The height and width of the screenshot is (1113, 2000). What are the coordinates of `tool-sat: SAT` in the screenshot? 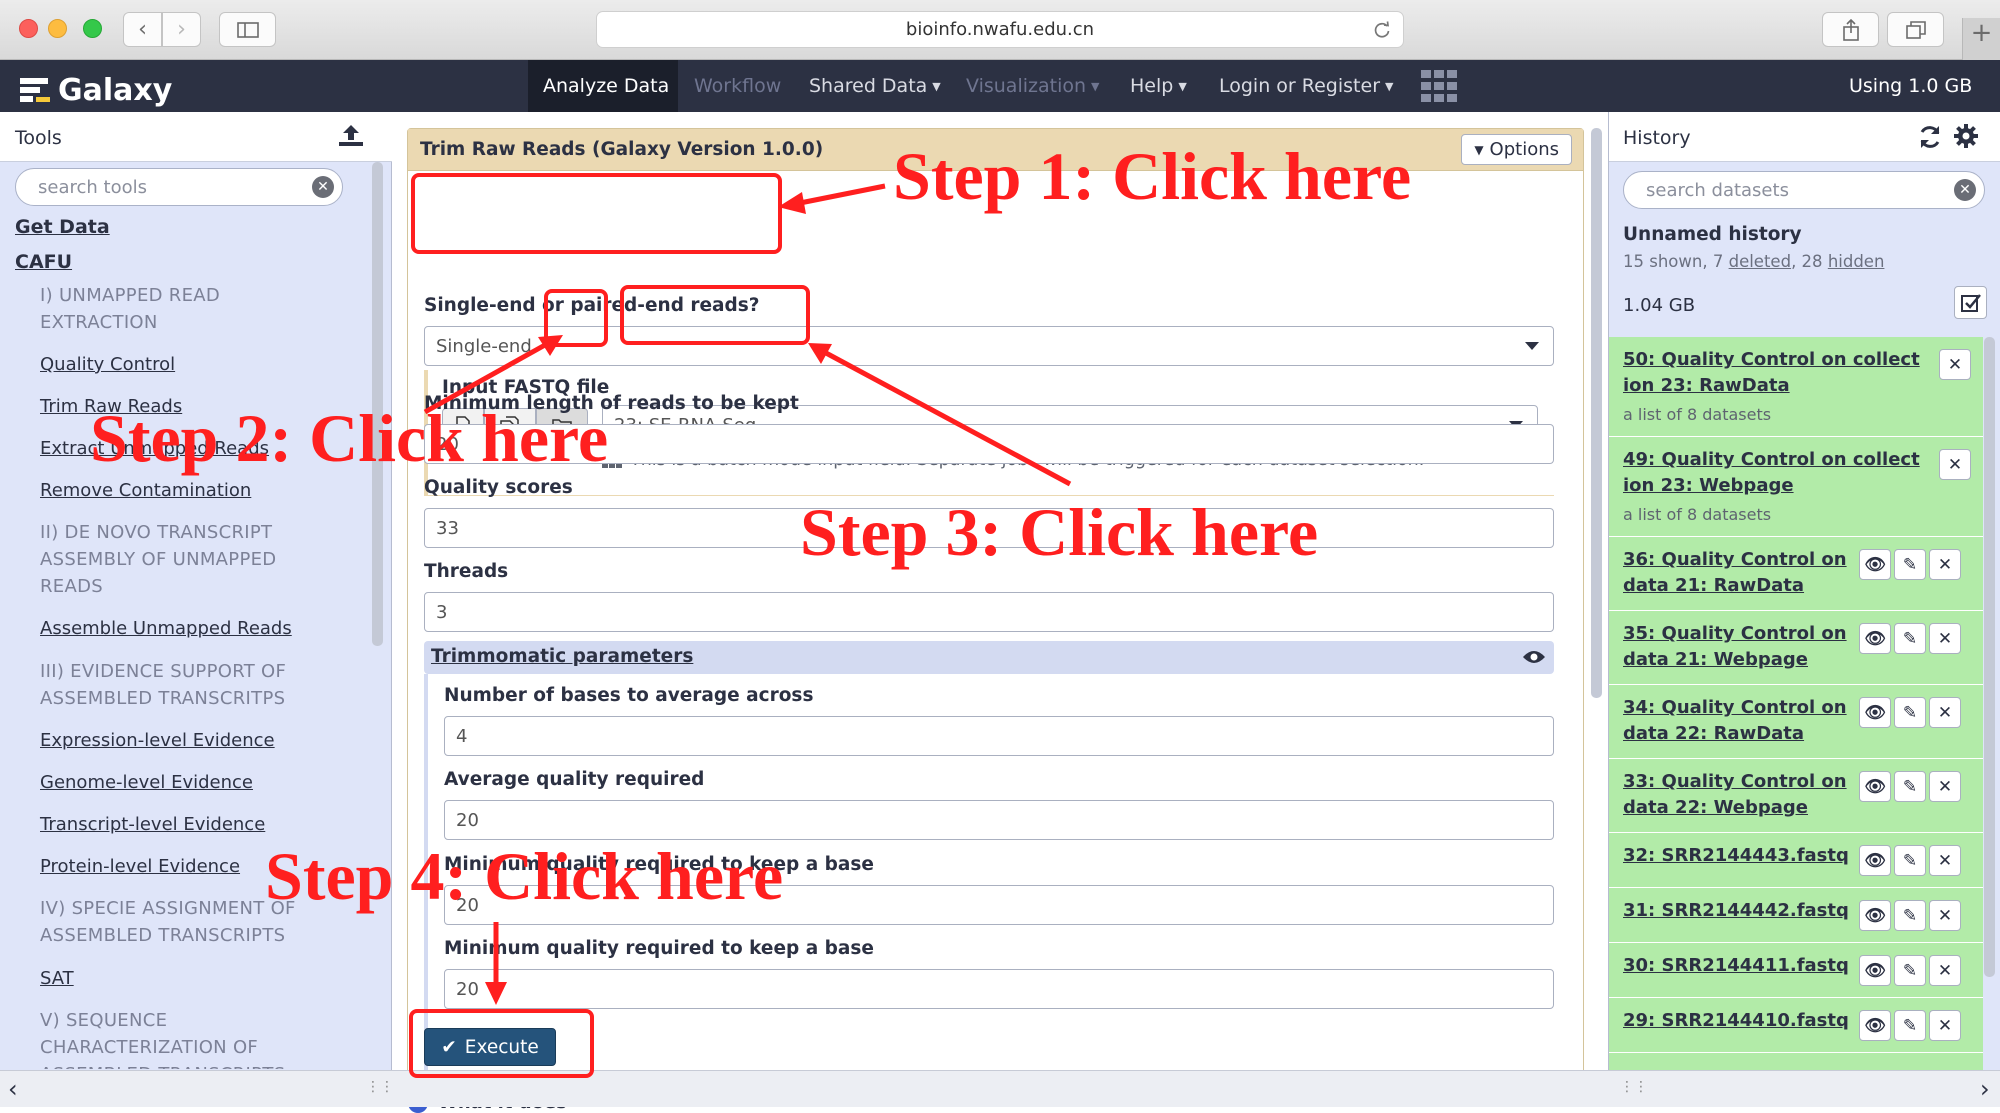 It's located at (57, 978).